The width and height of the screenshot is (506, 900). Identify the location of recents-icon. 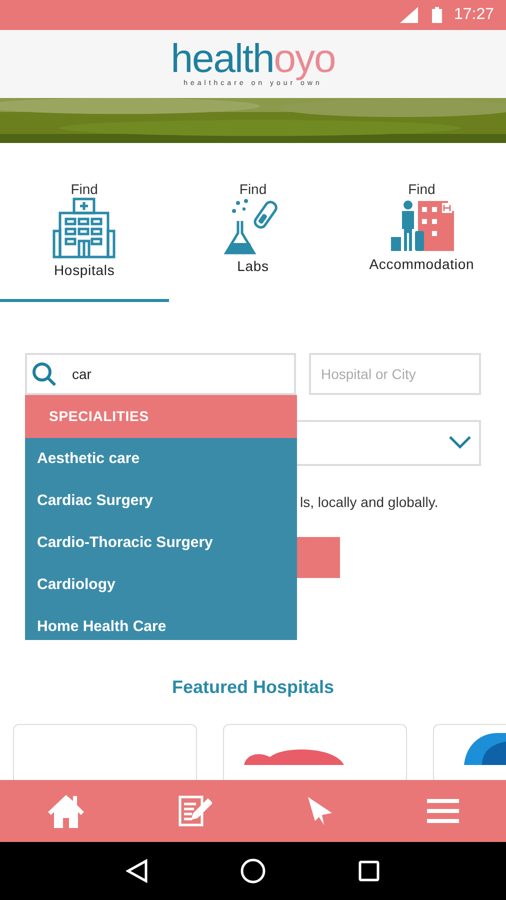
(369, 871).